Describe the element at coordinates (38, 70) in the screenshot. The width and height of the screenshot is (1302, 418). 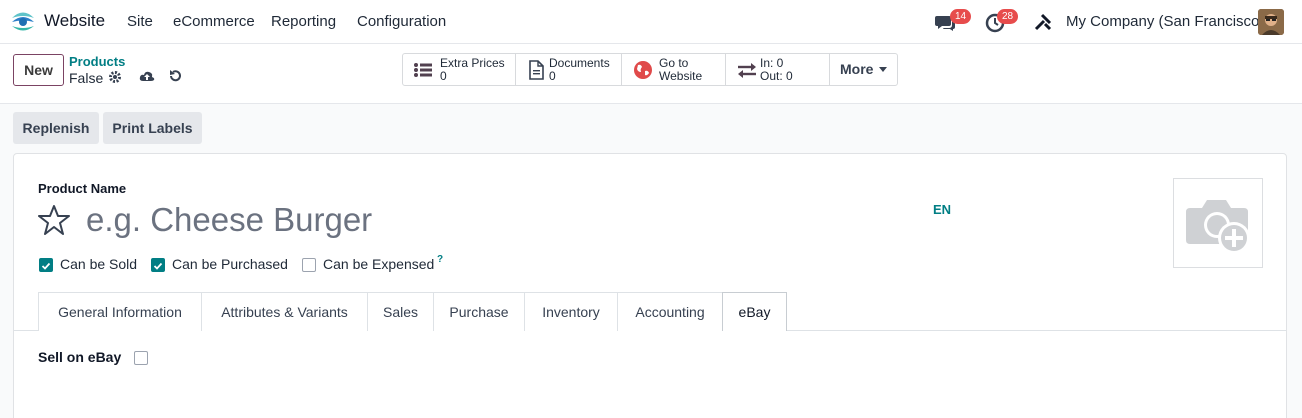
I see `new-button: New` at that location.